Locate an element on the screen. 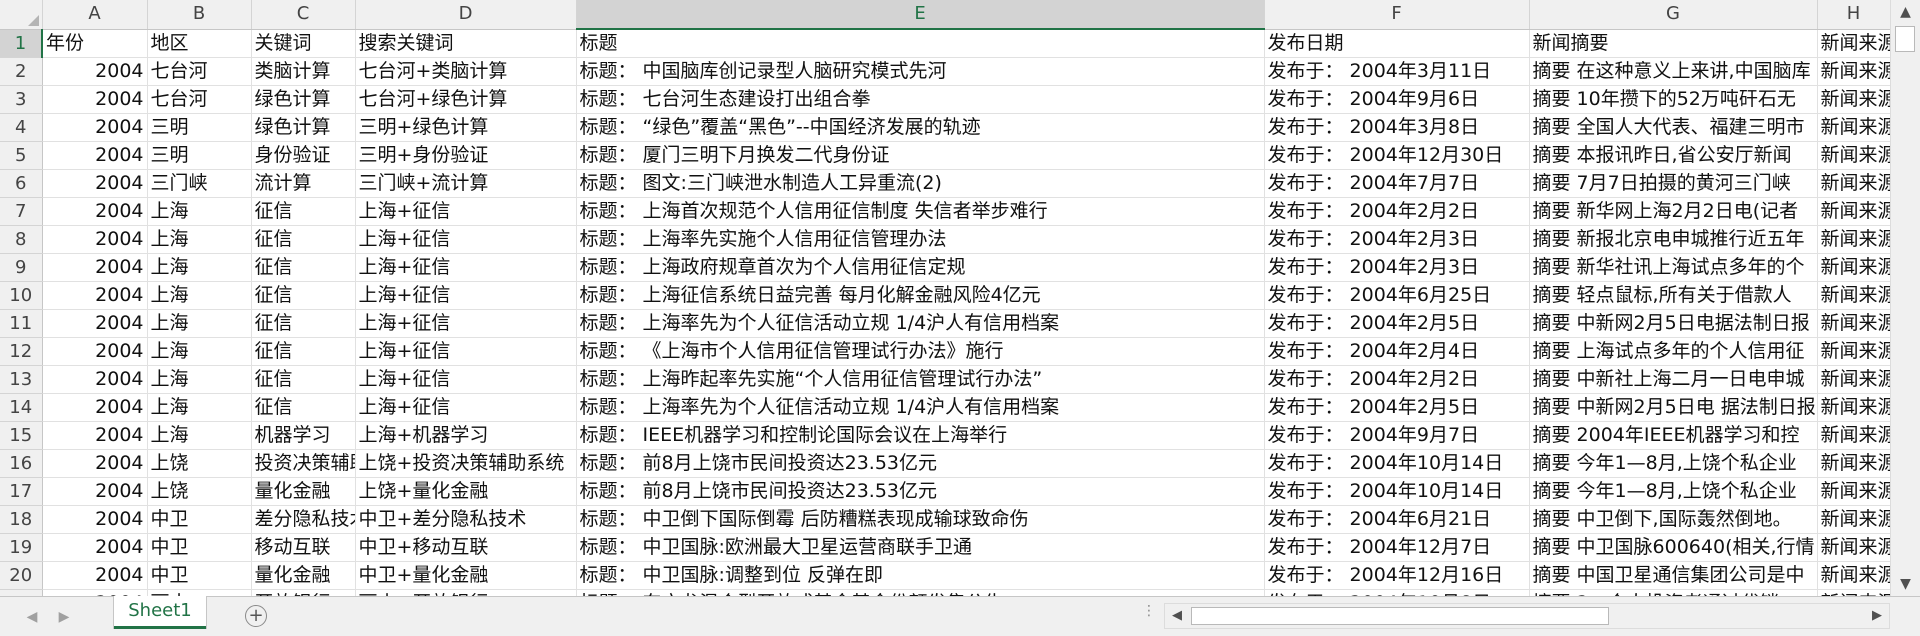 The image size is (1920, 636). cell-f: 发布于： 2004年3月11日 is located at coordinates (1397, 71).